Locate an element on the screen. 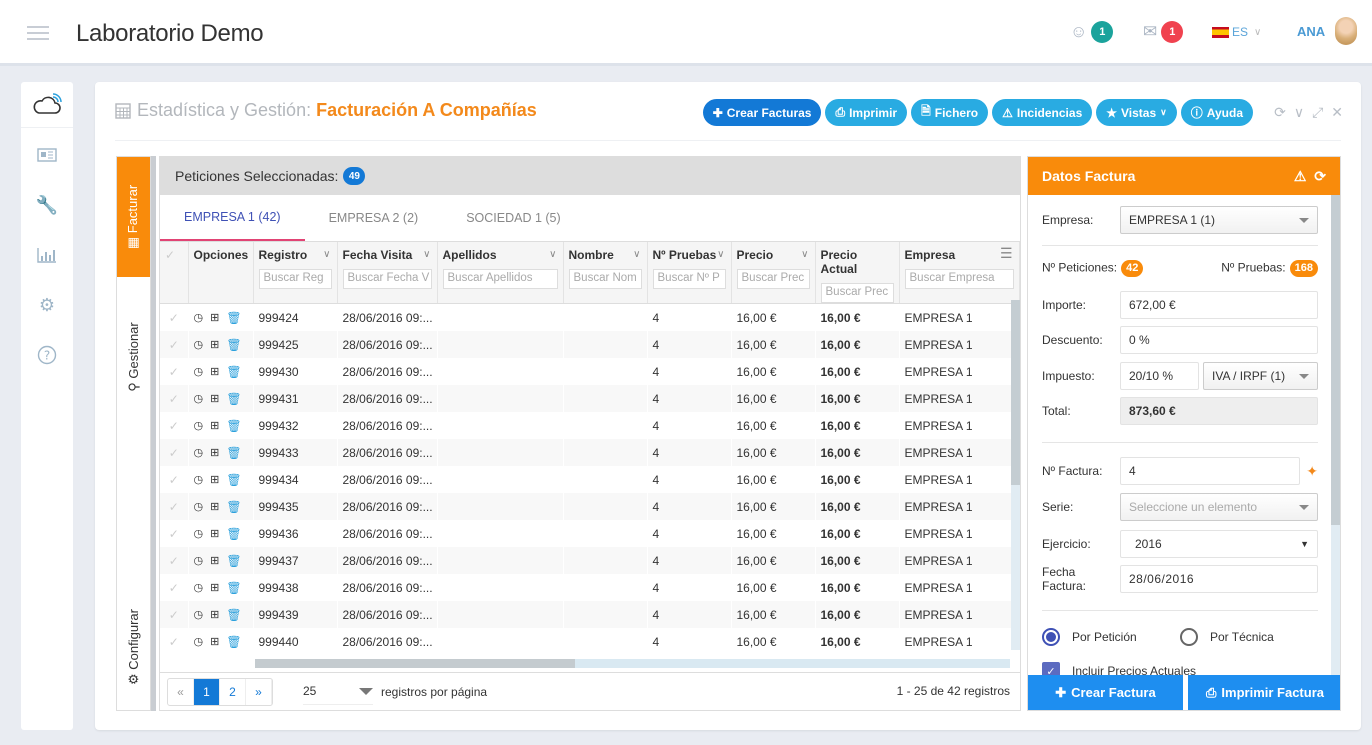  filter-n-pruebas: Buscar Nº P is located at coordinates (689, 279).